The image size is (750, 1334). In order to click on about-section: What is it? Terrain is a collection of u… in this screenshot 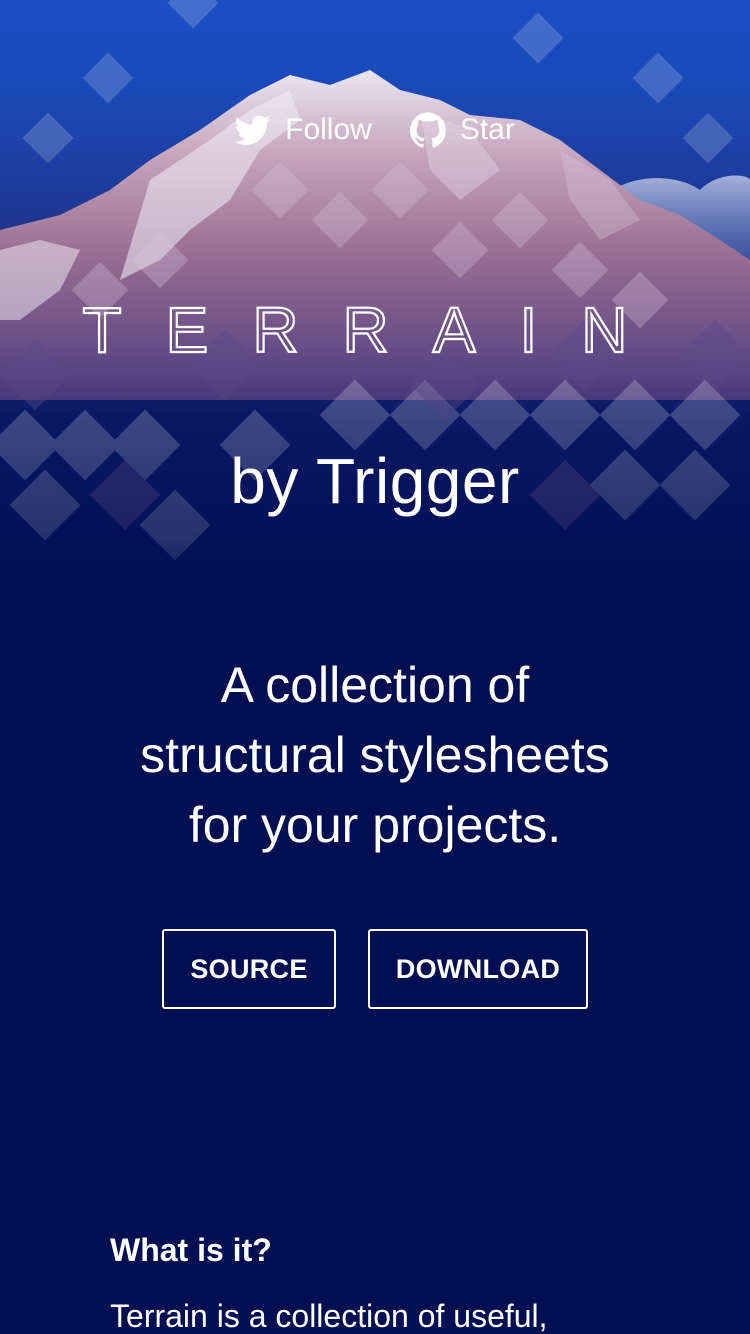, I will do `click(390, 1283)`.